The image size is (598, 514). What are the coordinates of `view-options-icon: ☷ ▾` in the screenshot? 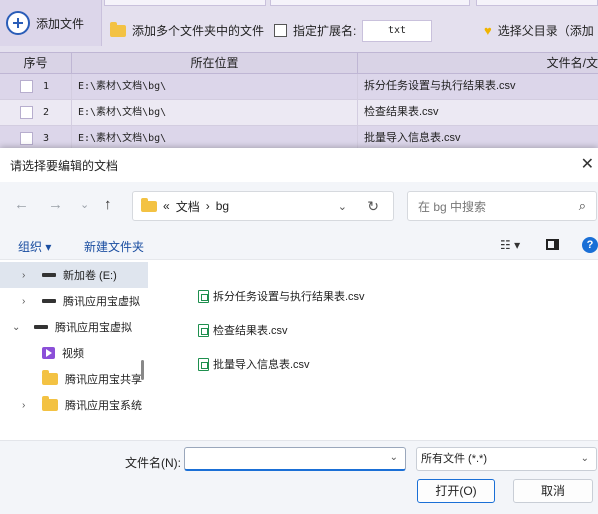 It's located at (510, 245).